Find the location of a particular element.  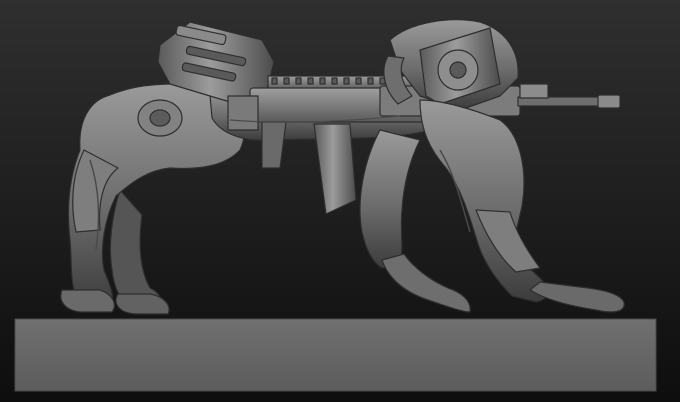

hip-joint-inner is located at coordinates (160, 118).